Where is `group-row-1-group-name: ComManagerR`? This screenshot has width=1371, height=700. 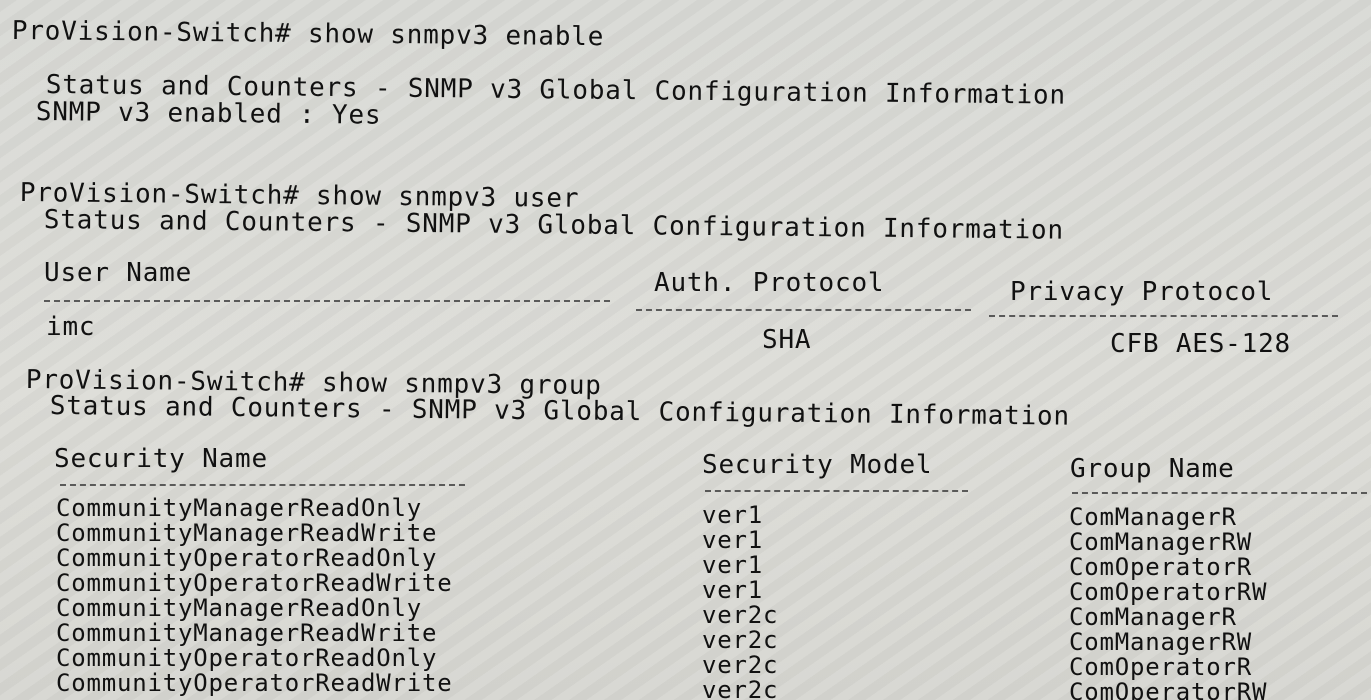 group-row-1-group-name: ComManagerR is located at coordinates (1153, 517).